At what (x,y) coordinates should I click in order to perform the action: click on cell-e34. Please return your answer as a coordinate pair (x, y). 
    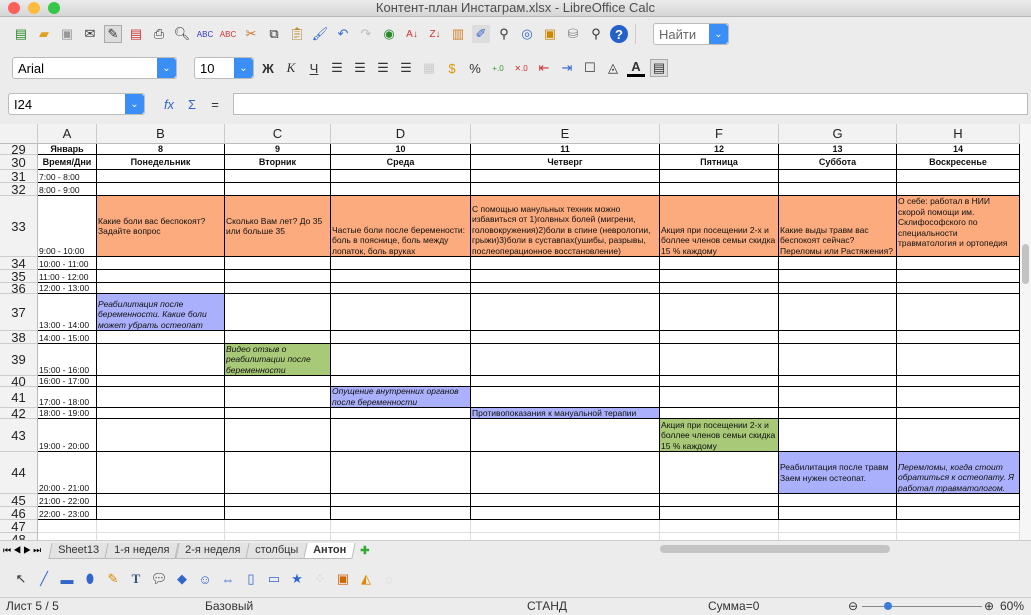
    Looking at the image, I should click on (565, 263).